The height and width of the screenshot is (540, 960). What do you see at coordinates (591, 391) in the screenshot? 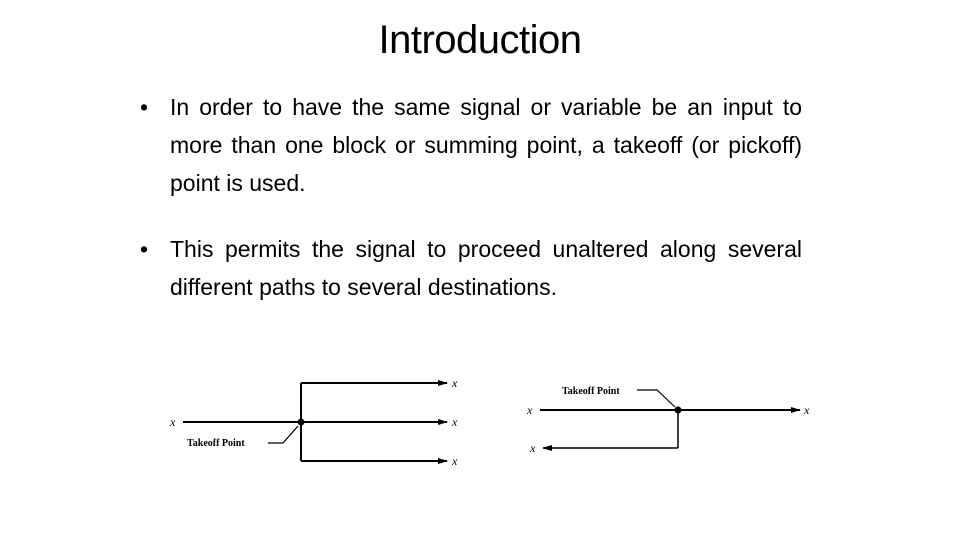
I see `right-takeoff-label: Takeoff Point` at bounding box center [591, 391].